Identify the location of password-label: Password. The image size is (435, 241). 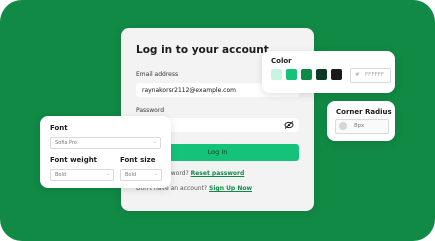
(150, 110).